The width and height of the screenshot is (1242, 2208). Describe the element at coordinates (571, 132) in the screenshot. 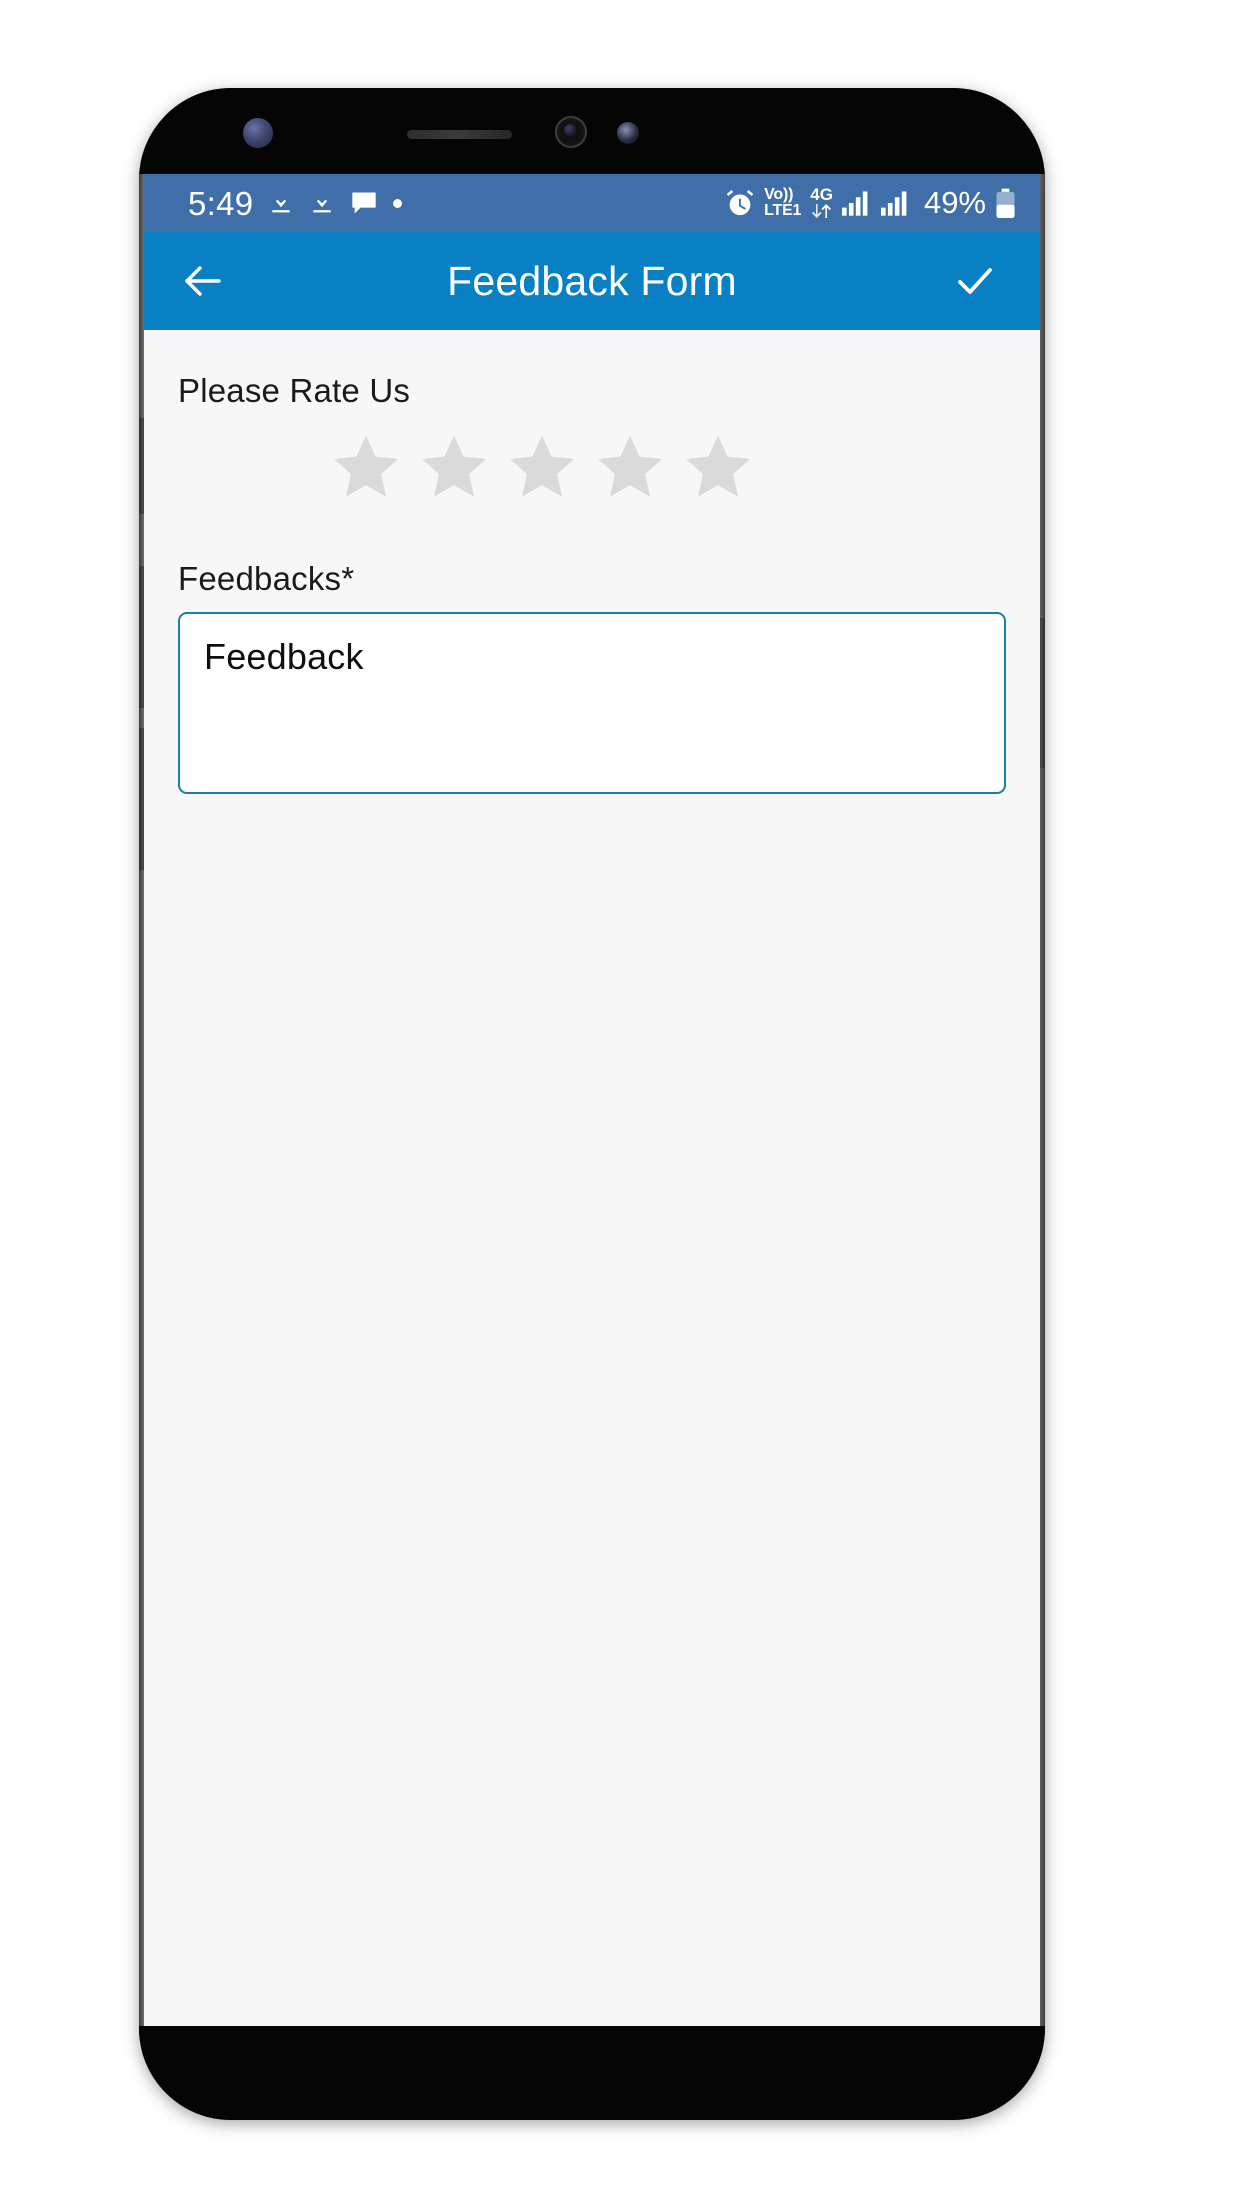

I see `front-camera-icon` at that location.